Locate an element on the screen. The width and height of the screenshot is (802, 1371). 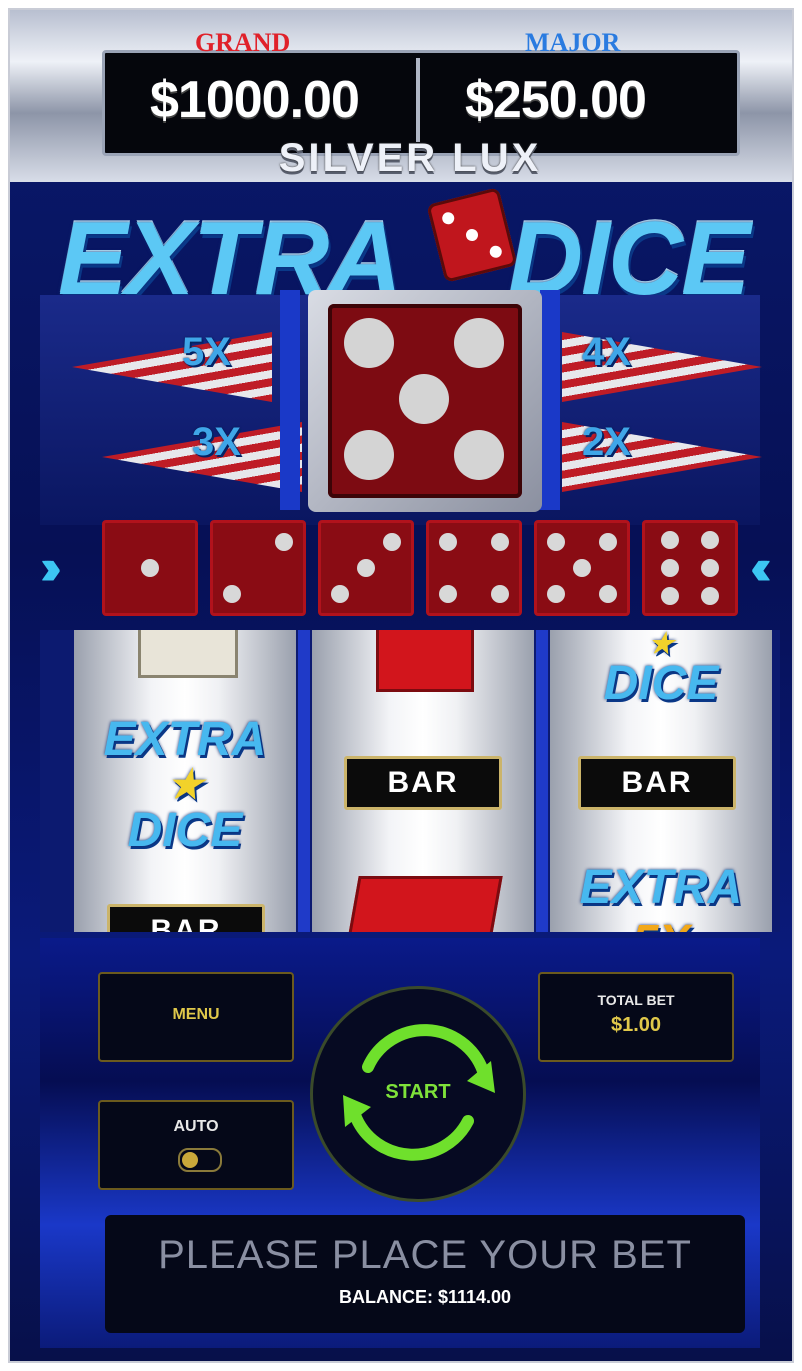
balance-readout: BALANCE: $1114.00 is located at coordinates (425, 1297).